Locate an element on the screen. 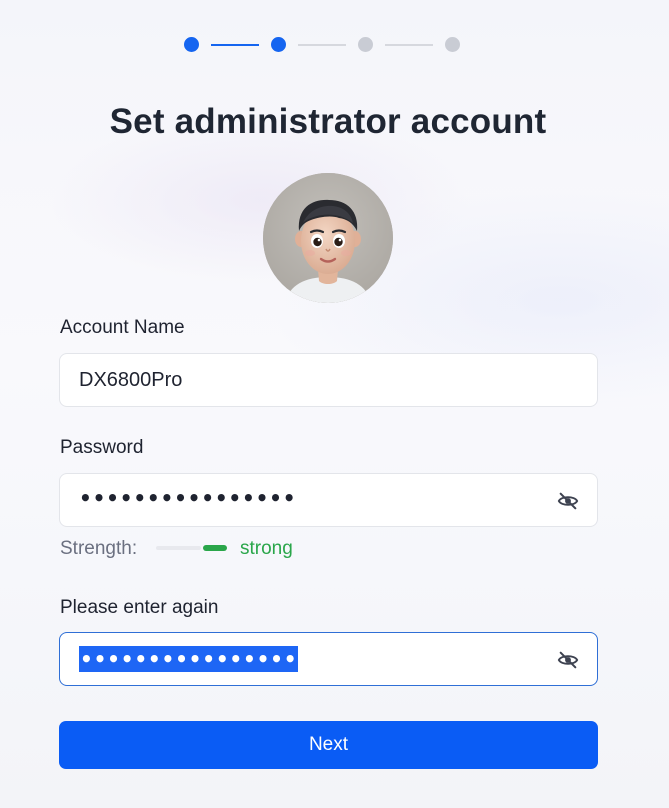 Image resolution: width=669 pixels, height=808 pixels. strength-track is located at coordinates (178, 548).